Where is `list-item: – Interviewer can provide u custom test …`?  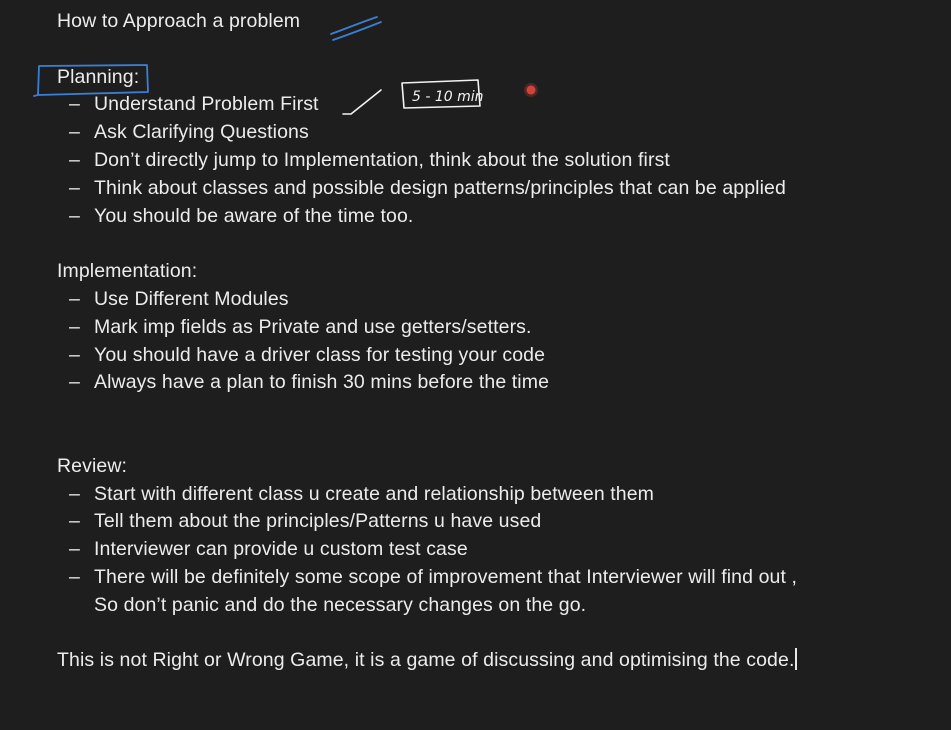
list-item: – Interviewer can provide u custom test … is located at coordinates (497, 550).